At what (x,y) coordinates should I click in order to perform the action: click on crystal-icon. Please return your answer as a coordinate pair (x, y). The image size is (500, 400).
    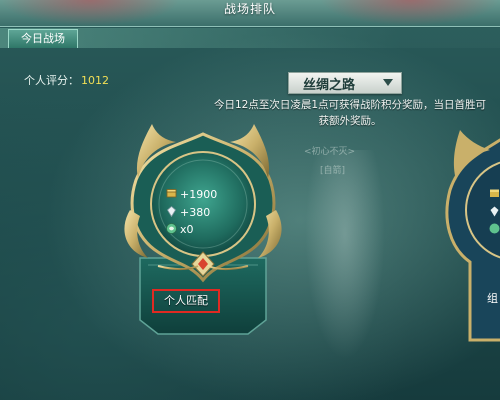
    Looking at the image, I should click on (171, 211).